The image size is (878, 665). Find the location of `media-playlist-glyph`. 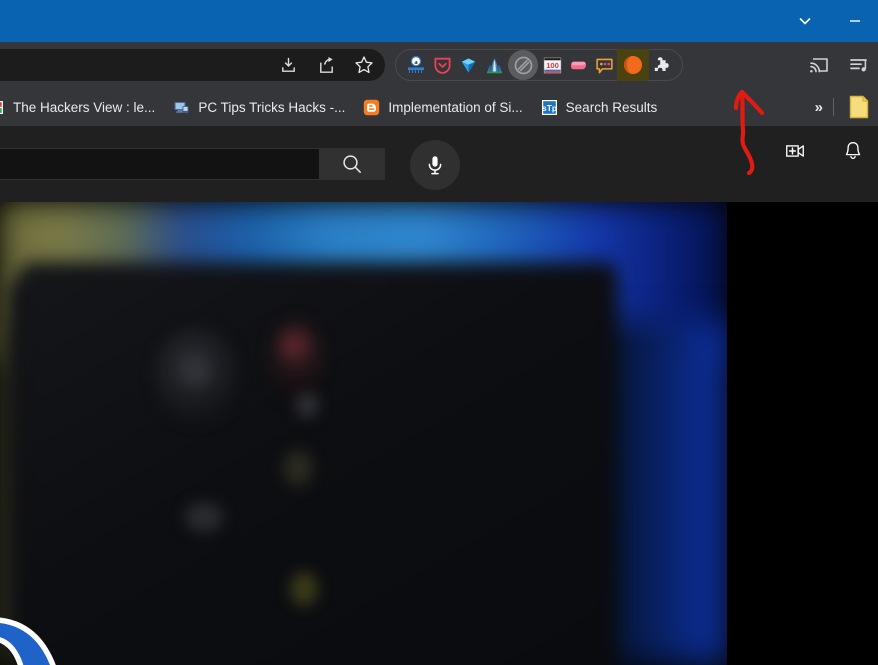

media-playlist-glyph is located at coordinates (858, 65).